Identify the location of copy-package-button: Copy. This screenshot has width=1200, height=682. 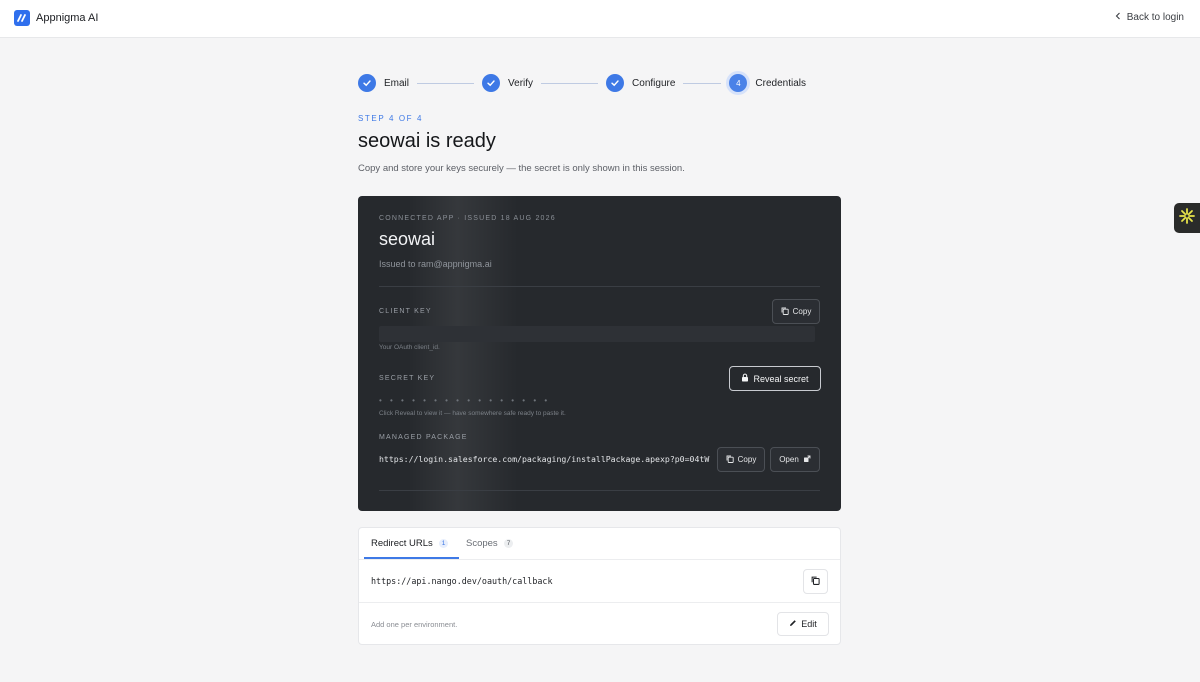
(741, 459).